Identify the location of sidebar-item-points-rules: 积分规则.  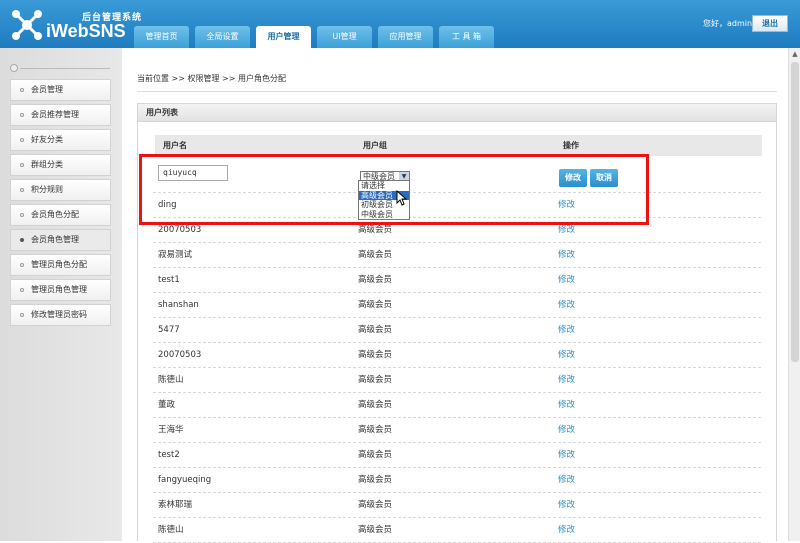
(60, 190).